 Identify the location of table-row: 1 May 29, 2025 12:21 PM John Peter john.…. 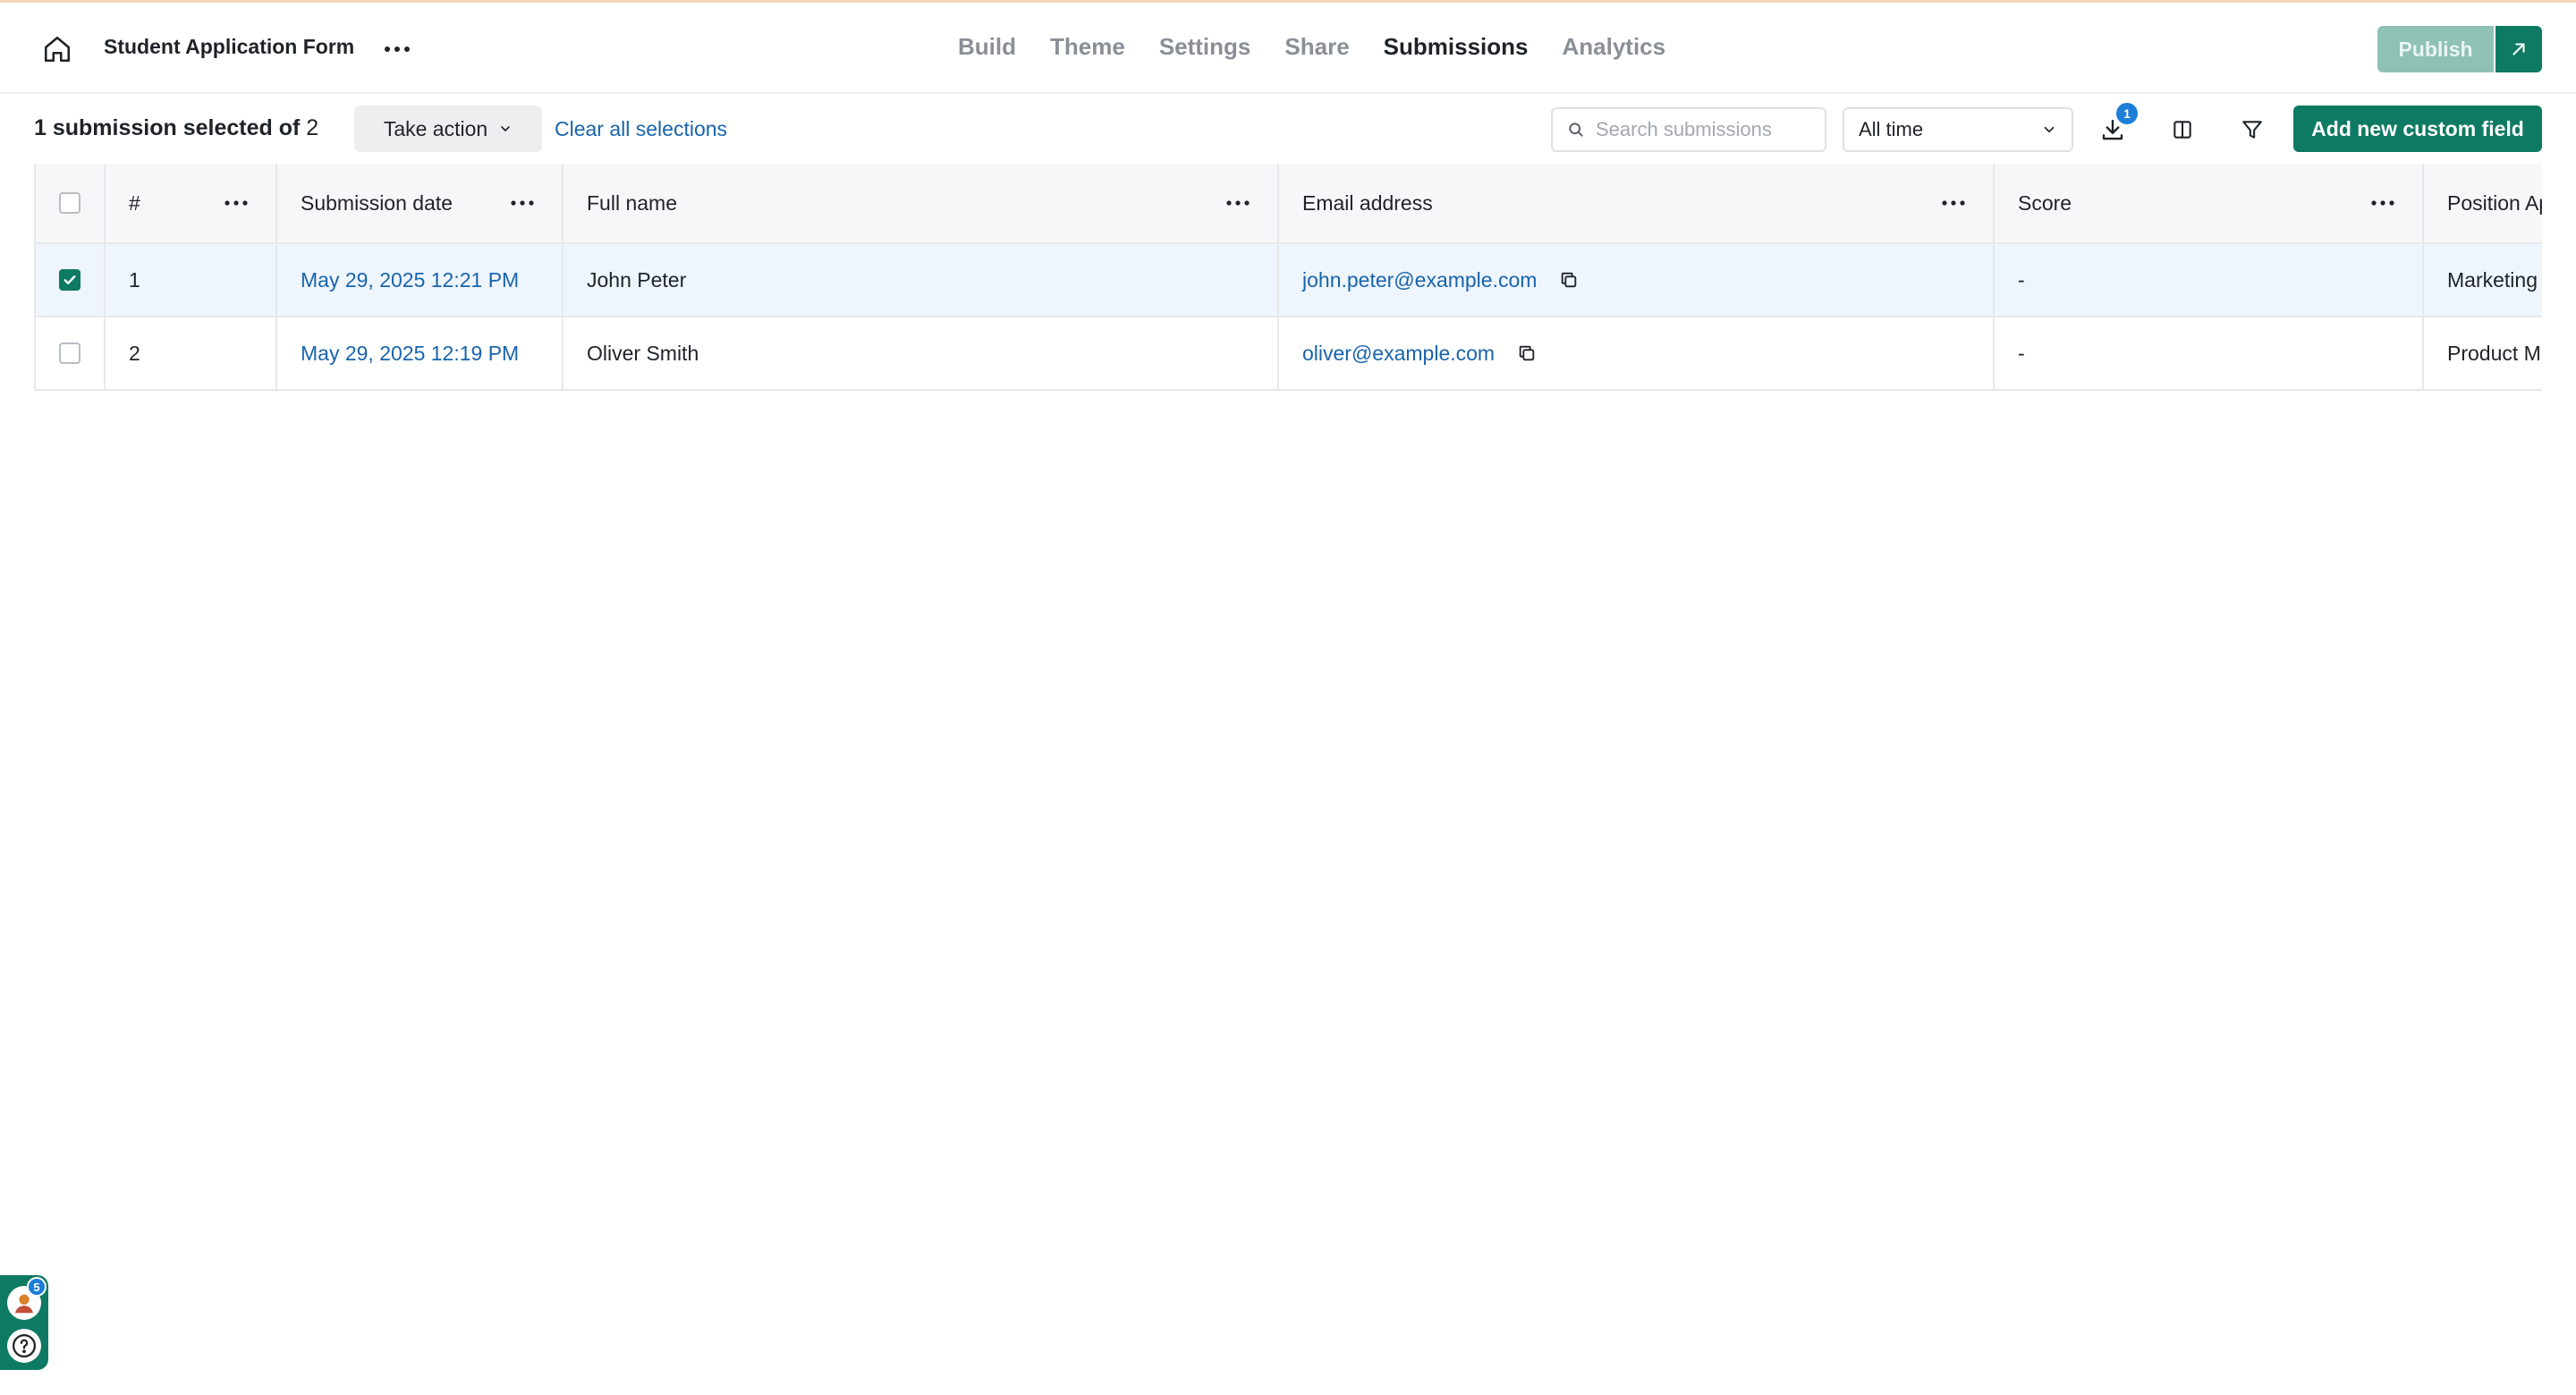
(1289, 280).